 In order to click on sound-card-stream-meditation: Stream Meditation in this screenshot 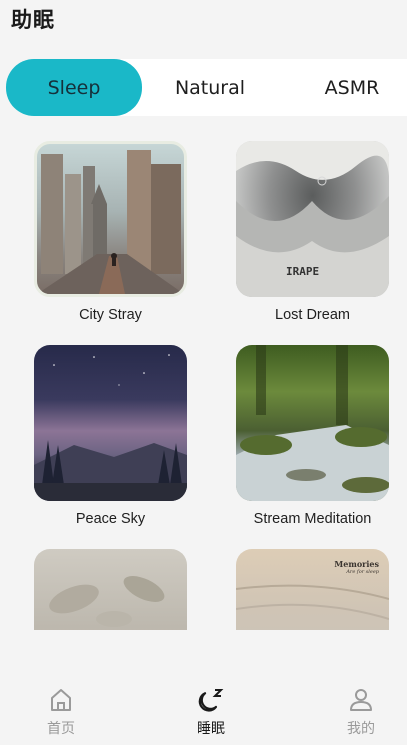, I will do `click(312, 436)`.